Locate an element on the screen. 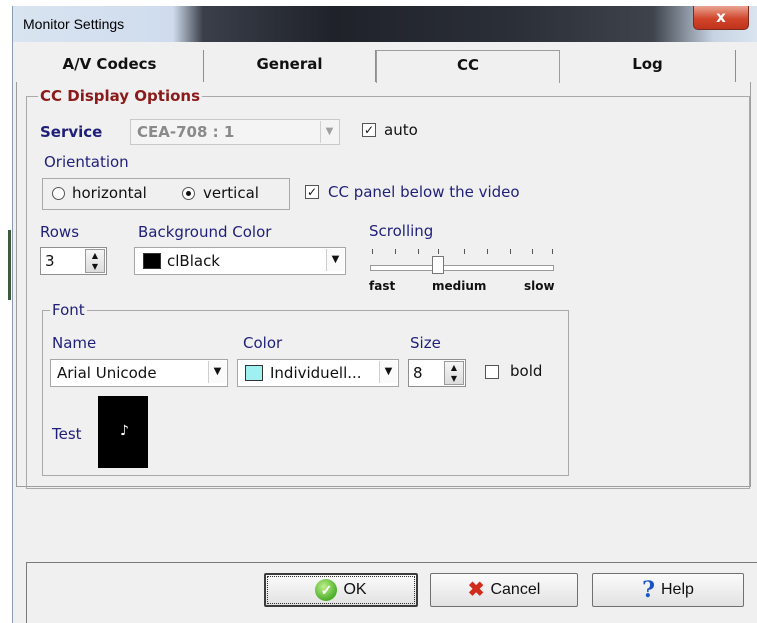  font-size-value: 8 is located at coordinates (418, 373).